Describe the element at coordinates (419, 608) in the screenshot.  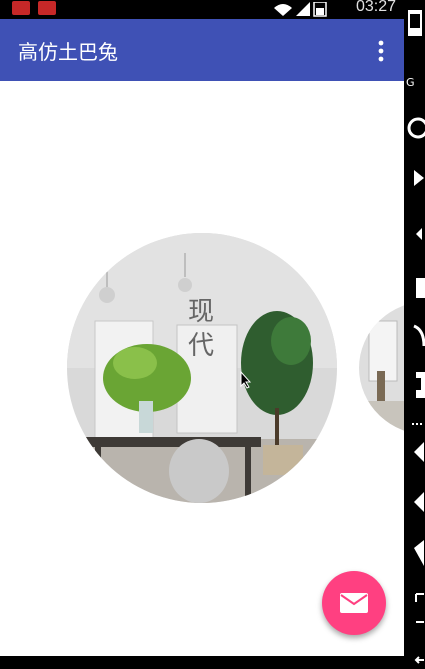
I see `resize-icon` at that location.